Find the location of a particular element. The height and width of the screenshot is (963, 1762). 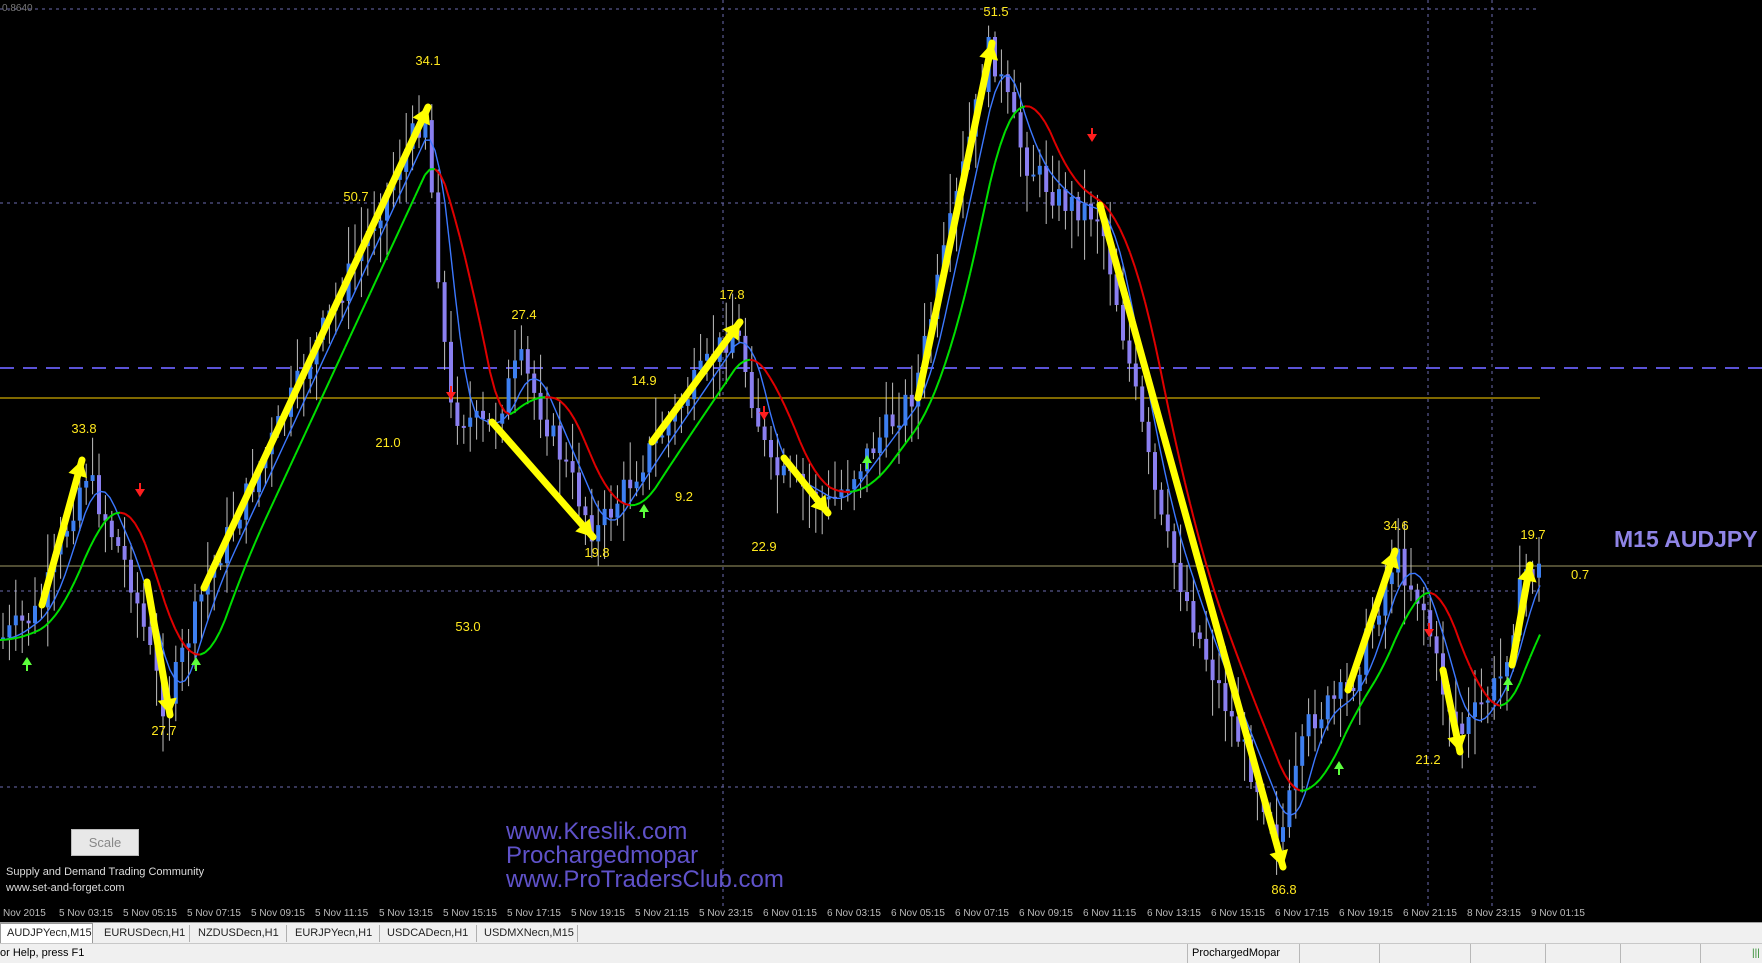

time-tick: 6 Nov 01:15 is located at coordinates (790, 913).